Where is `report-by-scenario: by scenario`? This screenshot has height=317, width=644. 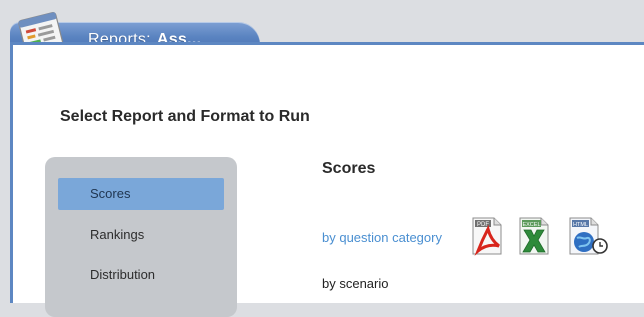
report-by-scenario: by scenario is located at coordinates (355, 283).